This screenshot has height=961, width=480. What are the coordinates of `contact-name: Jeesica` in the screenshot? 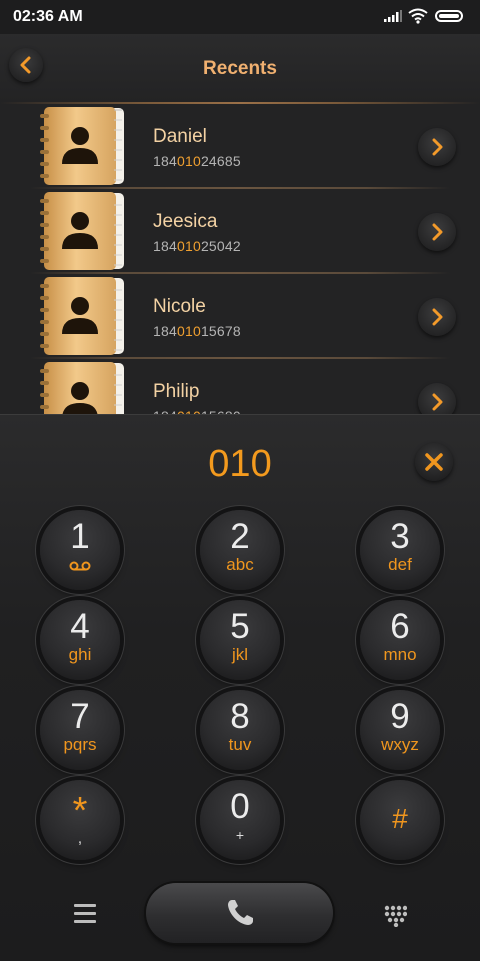 It's located at (185, 221).